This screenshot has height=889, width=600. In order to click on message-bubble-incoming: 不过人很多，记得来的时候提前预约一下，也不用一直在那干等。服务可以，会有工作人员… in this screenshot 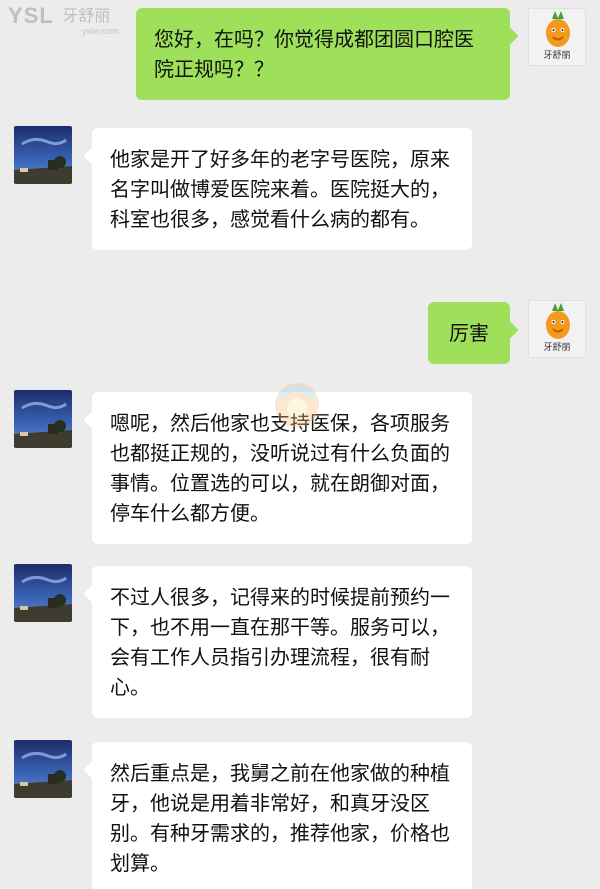, I will do `click(282, 642)`.